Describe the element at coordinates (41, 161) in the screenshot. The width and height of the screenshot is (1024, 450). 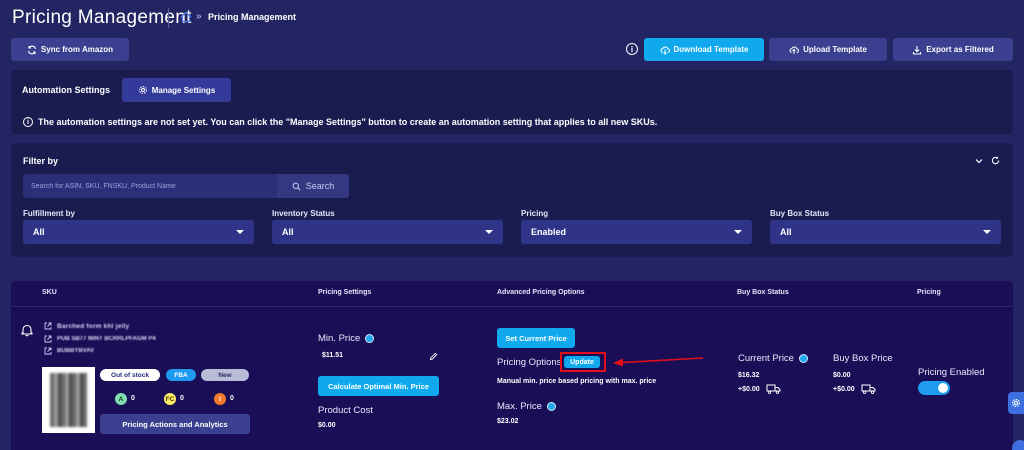
I see `filter-title: Filter by` at that location.